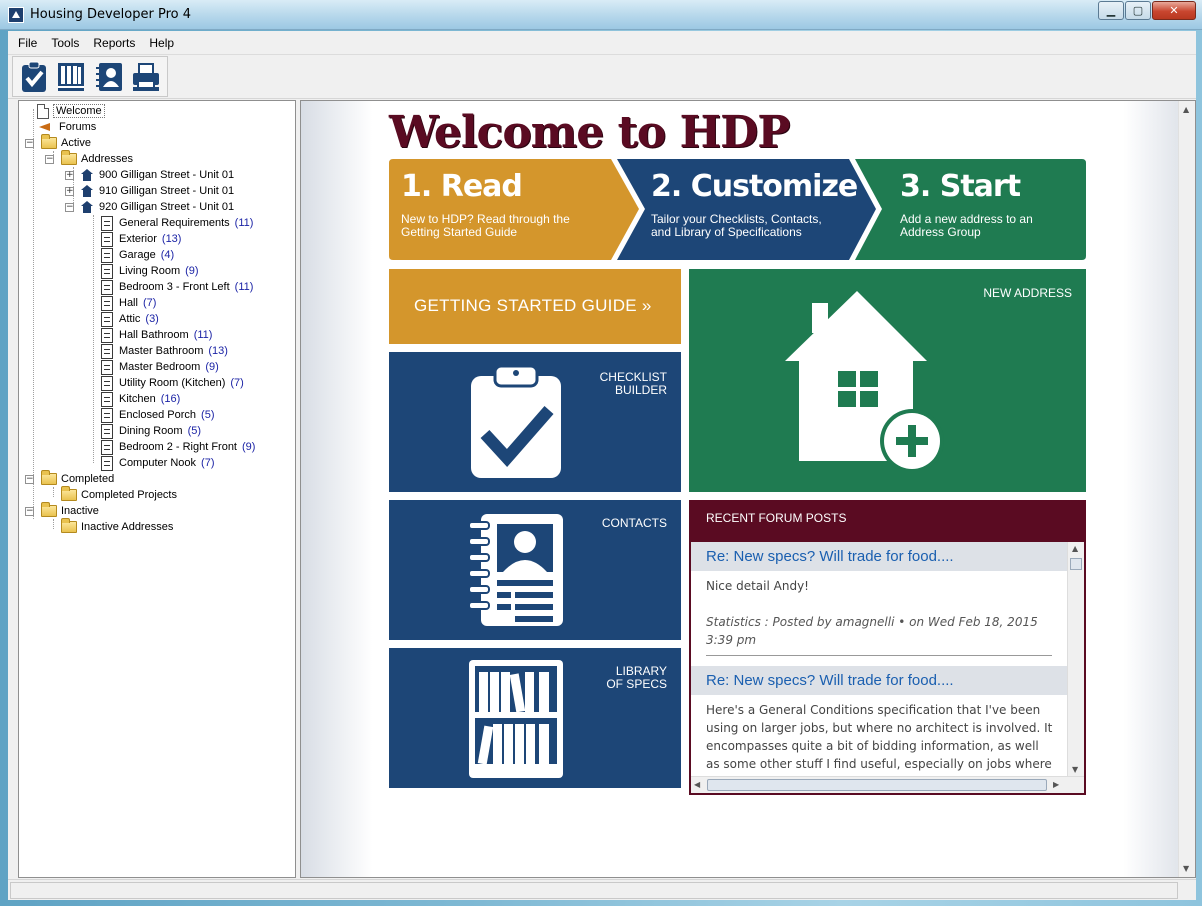  What do you see at coordinates (158, 175) in the screenshot?
I see `tree-item-address: 900 Gilligan Street - Unit 01` at bounding box center [158, 175].